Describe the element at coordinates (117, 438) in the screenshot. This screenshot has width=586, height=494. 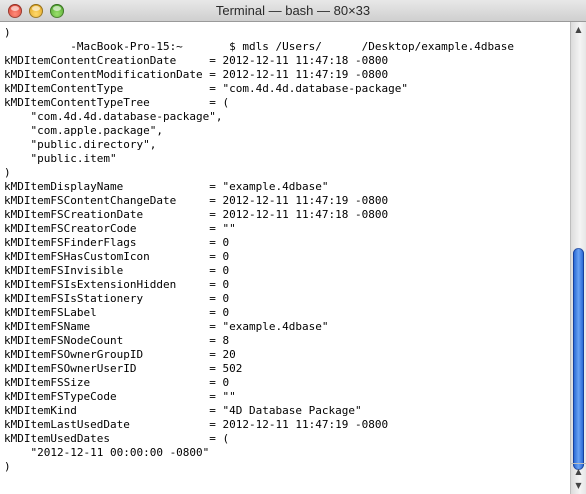
I see `terminal-line: kMDItemUsedDates = (` at that location.